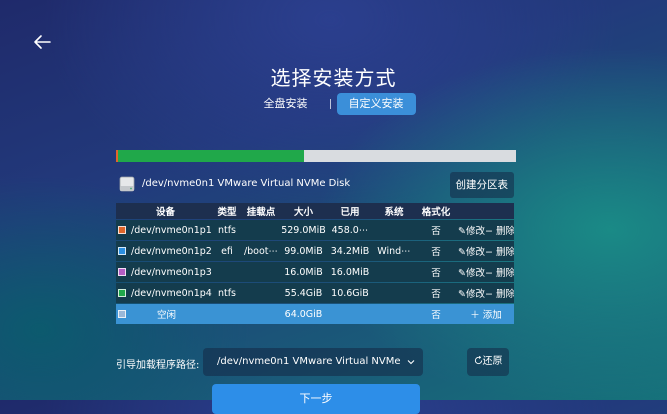 This screenshot has height=414, width=667. I want to click on cell-device: 空闲, so click(164, 314).